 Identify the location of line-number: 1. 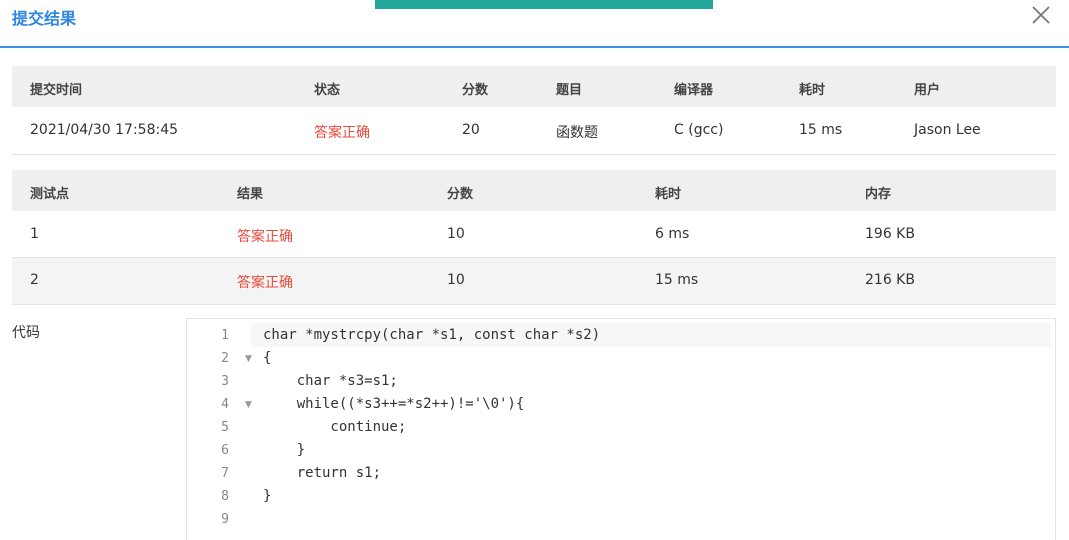
(225, 335).